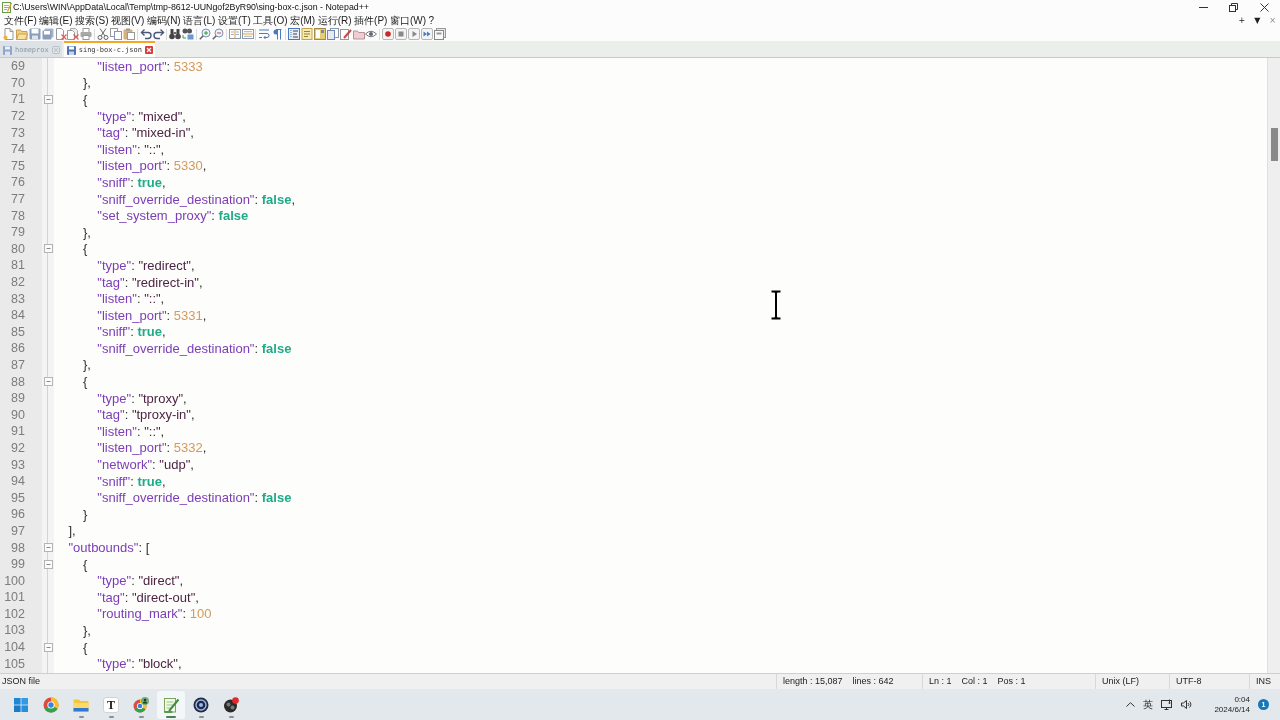 The height and width of the screenshot is (720, 1280). What do you see at coordinates (140, 581) in the screenshot?
I see `code-line: "type": "direct",` at bounding box center [140, 581].